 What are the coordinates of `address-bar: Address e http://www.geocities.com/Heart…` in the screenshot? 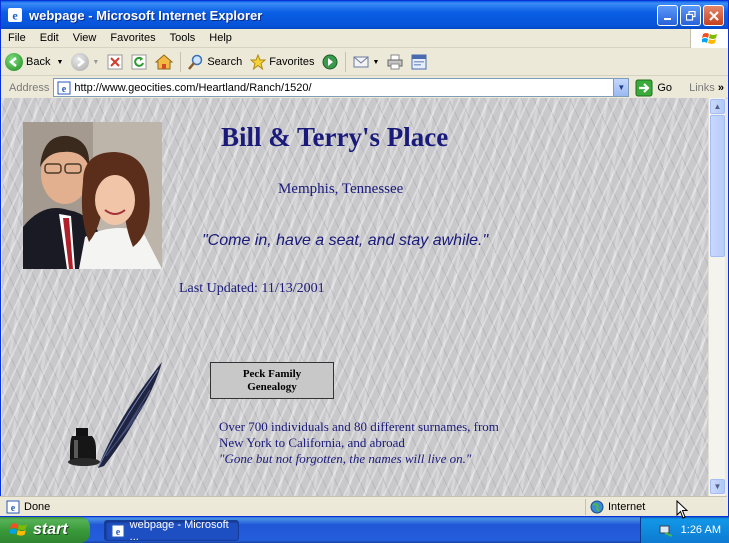 It's located at (364, 88).